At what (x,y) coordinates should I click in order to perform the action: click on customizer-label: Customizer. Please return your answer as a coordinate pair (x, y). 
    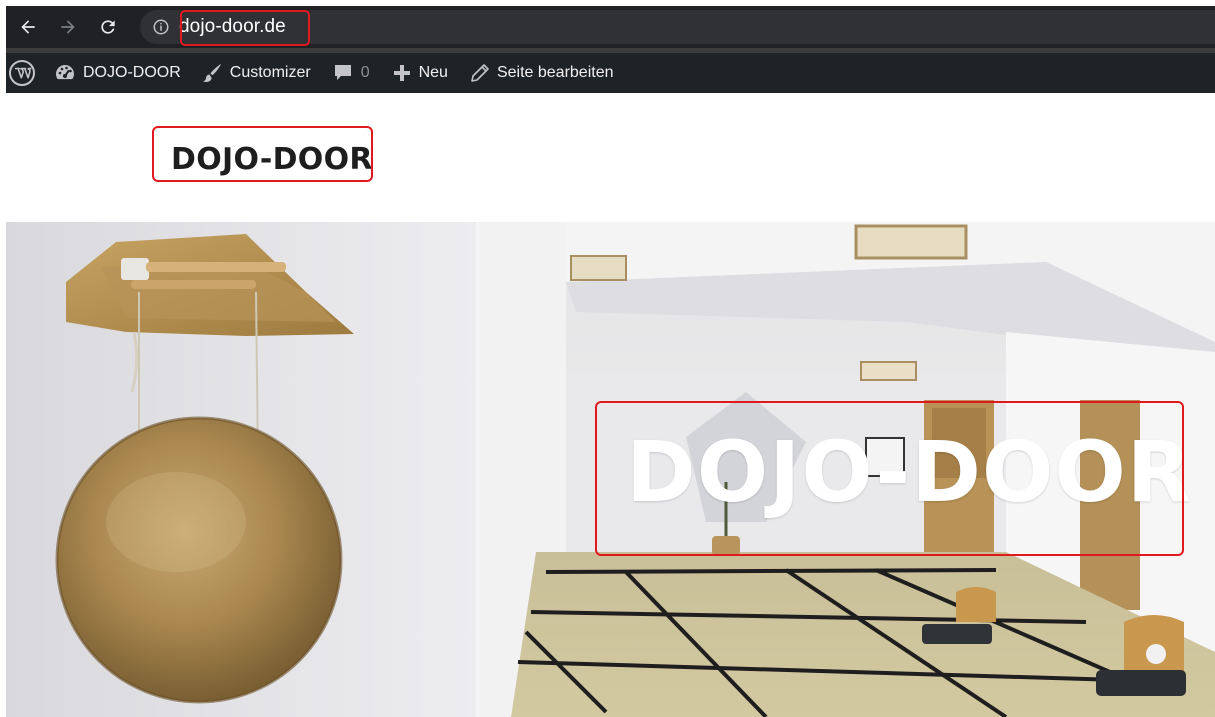
    Looking at the image, I should click on (270, 72).